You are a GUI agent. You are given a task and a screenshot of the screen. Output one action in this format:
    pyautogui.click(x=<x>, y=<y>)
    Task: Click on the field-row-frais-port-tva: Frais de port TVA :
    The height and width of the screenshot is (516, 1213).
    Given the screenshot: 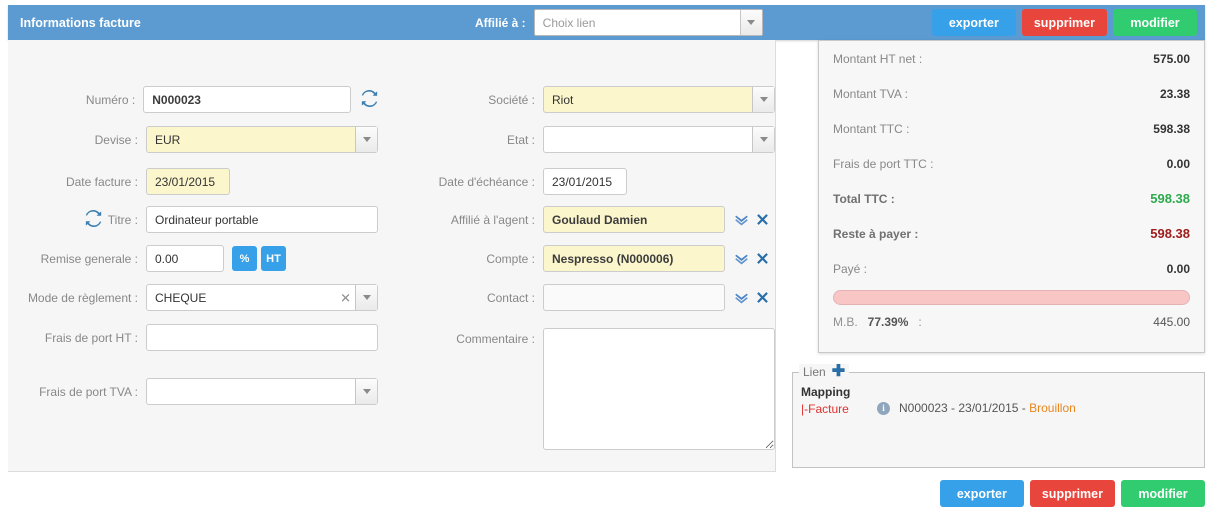 What is the action you would take?
    pyautogui.click(x=193, y=391)
    